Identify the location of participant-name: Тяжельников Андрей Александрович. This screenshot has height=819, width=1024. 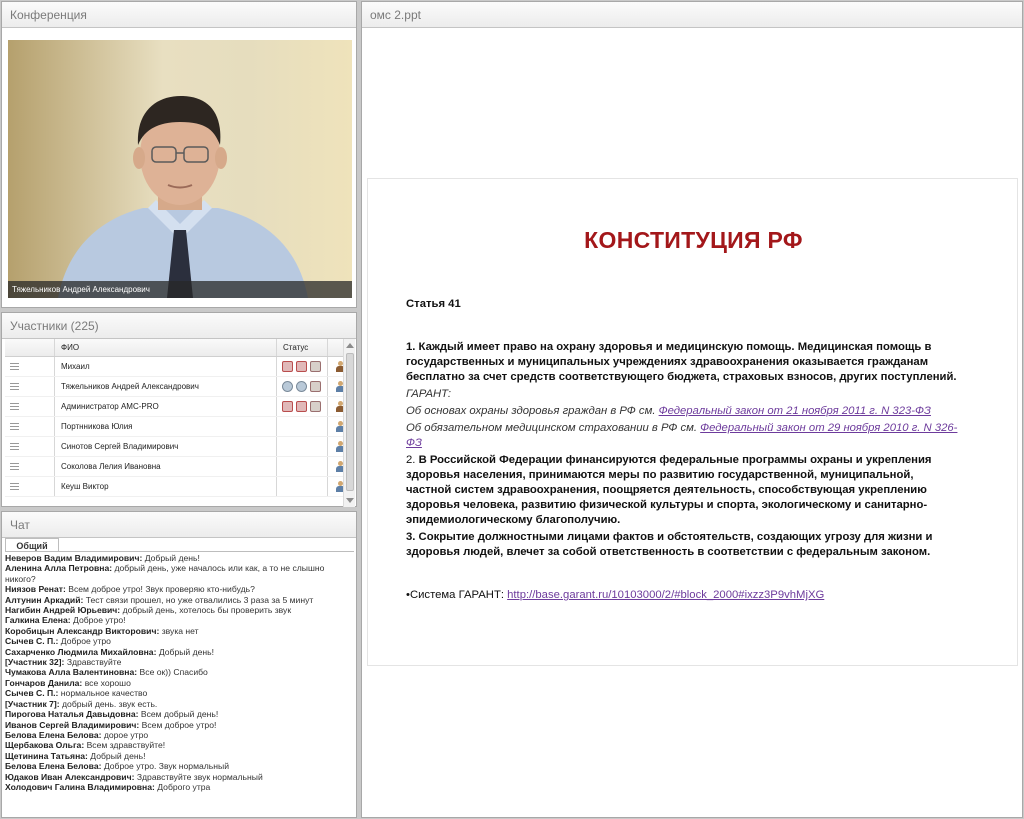
(130, 386).